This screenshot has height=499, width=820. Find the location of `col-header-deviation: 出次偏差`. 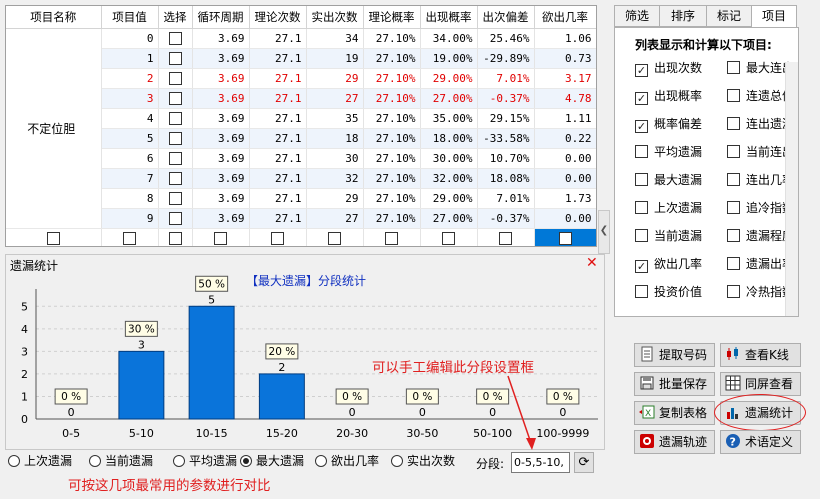

col-header-deviation: 出次偏差 is located at coordinates (506, 17).